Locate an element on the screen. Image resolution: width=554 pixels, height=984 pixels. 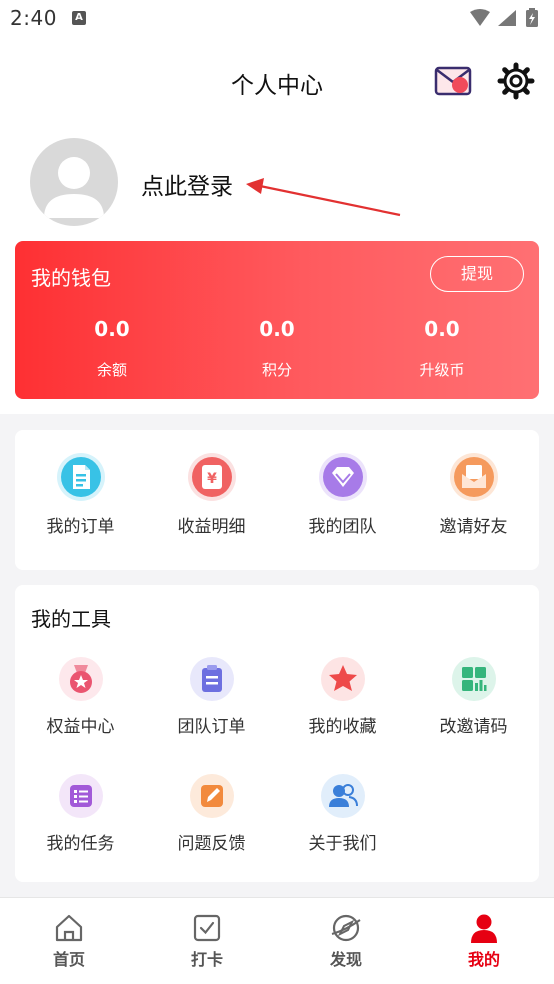
settings-button is located at coordinates (516, 81).